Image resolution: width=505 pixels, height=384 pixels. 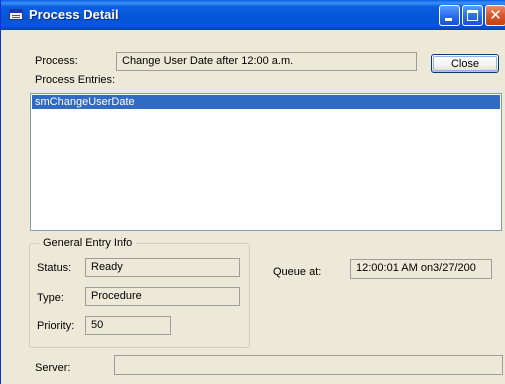 I want to click on server-field, so click(x=308, y=365).